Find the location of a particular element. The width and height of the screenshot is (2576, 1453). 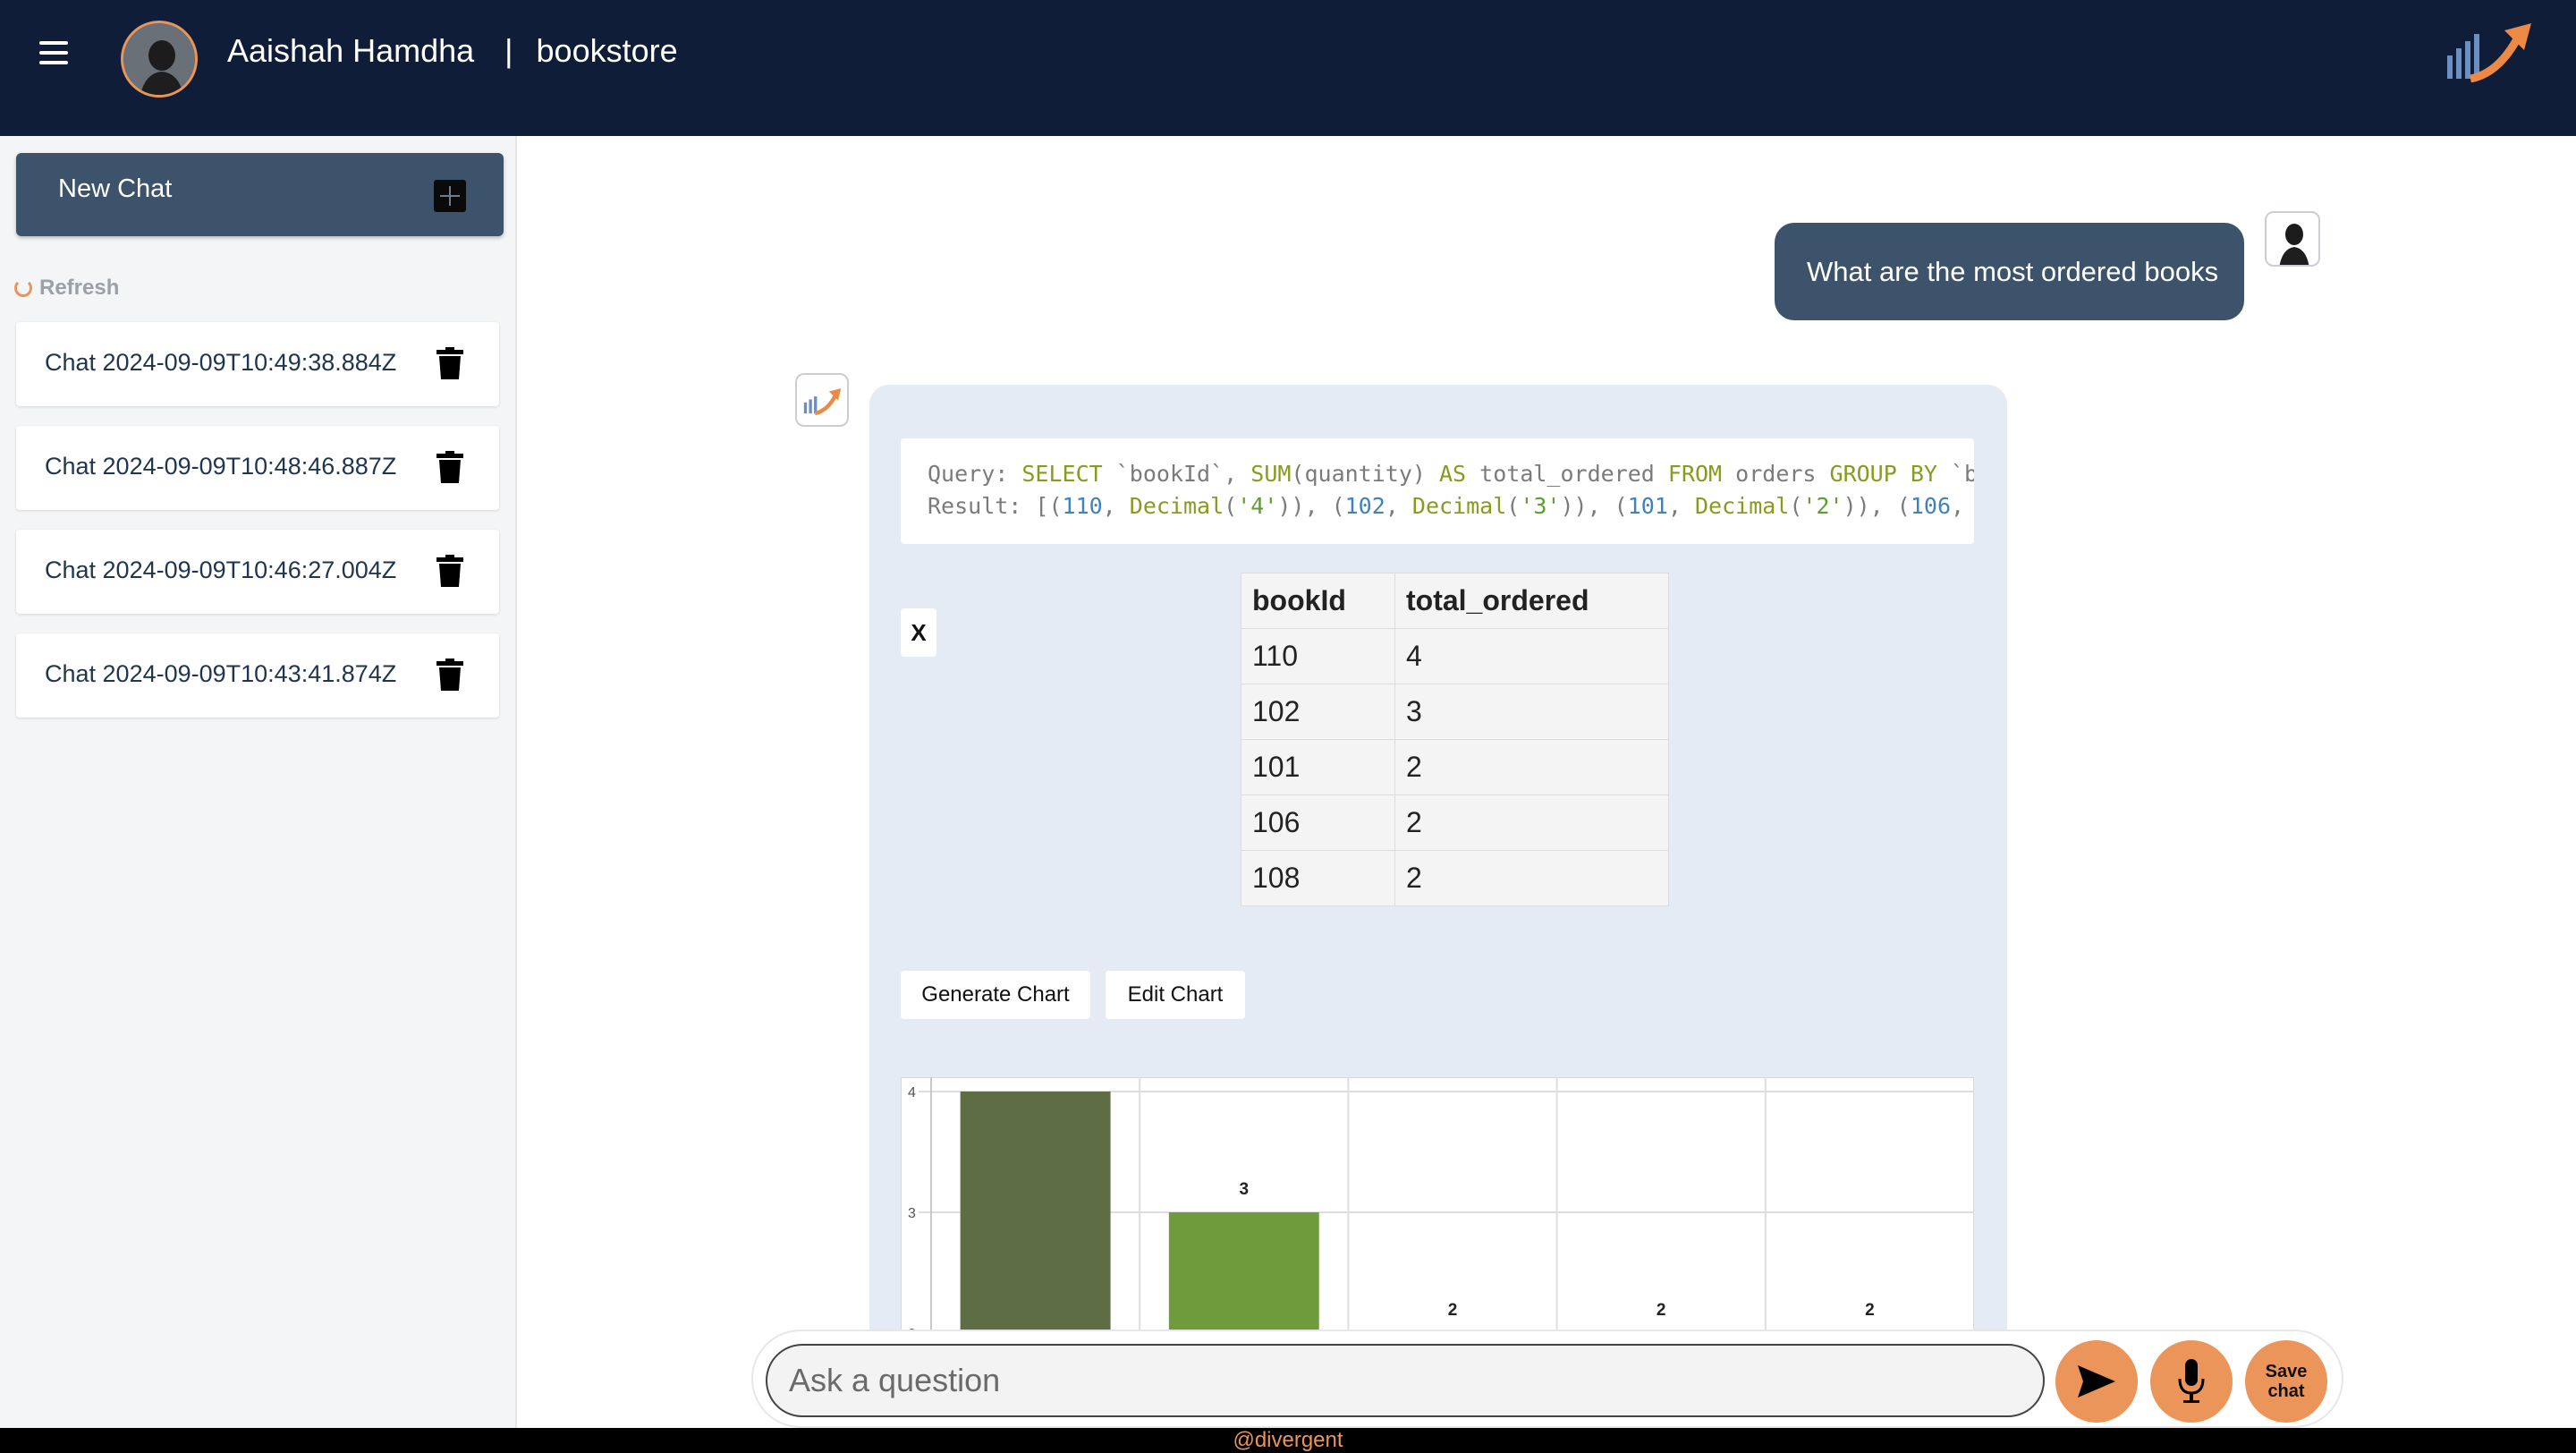

query-label: Query: is located at coordinates (968, 474).